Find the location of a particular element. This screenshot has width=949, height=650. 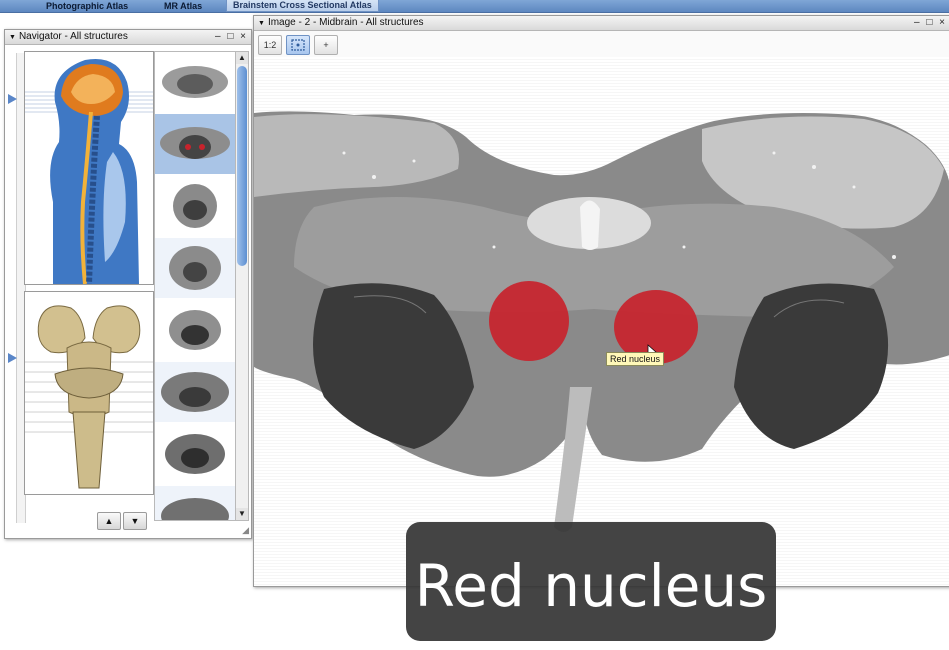

navigator-step-buttons: ▲ ▼ is located at coordinates (123, 520).